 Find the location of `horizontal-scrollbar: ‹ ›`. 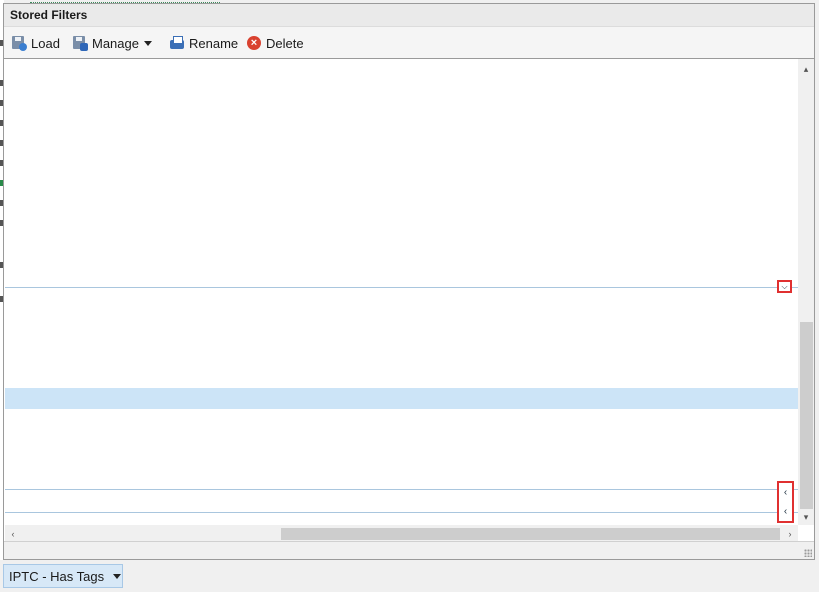

horizontal-scrollbar: ‹ › is located at coordinates (401, 533).